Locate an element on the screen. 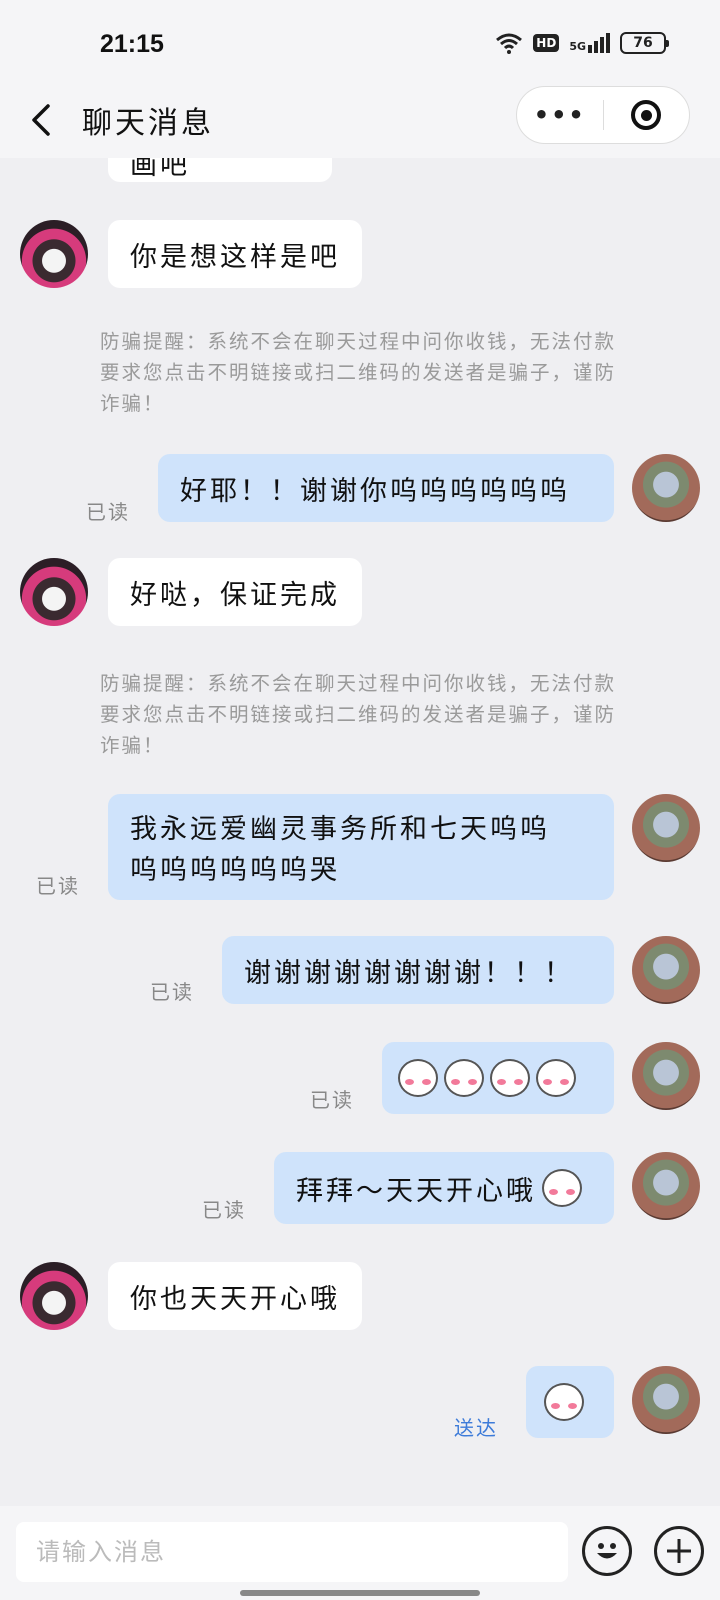 The image size is (720, 1600). back-button is located at coordinates (46, 120).